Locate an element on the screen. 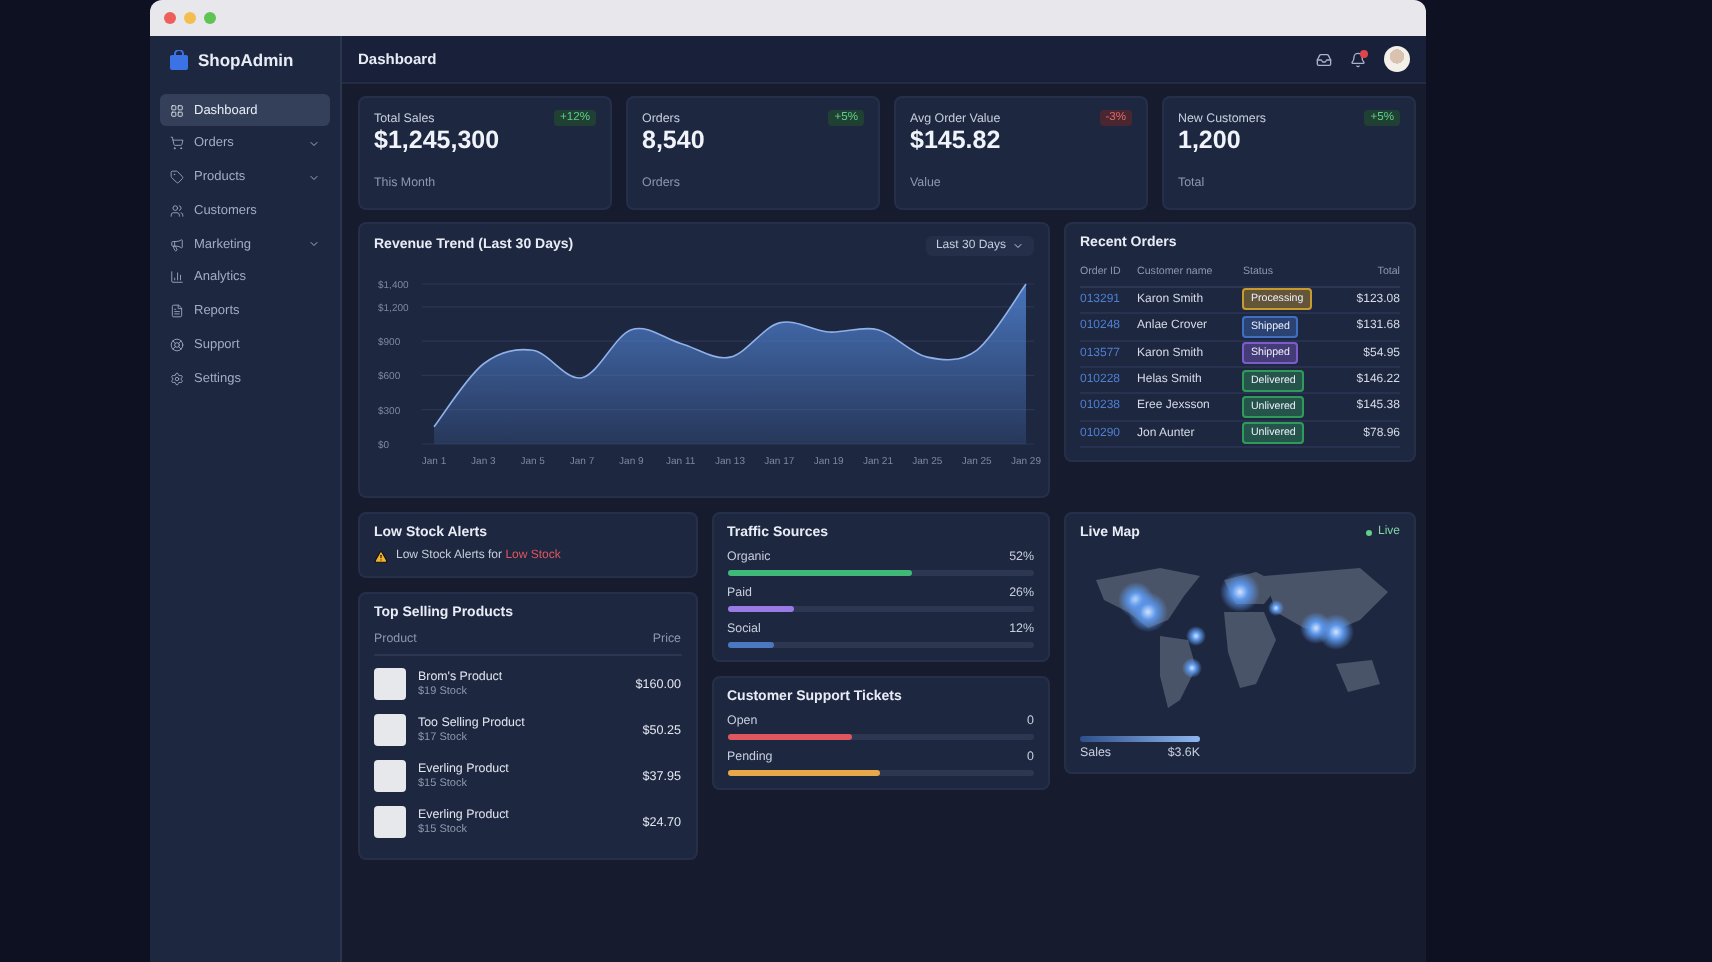 The image size is (1712, 962). warning-icon is located at coordinates (381, 556).